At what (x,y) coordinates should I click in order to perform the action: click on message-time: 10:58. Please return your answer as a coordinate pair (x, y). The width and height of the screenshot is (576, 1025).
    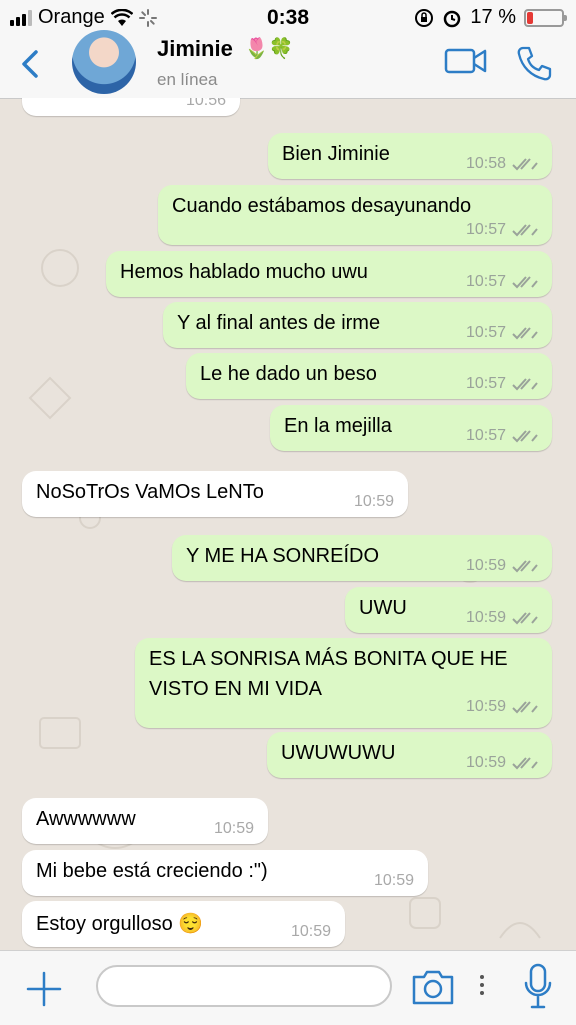
    Looking at the image, I should click on (502, 164).